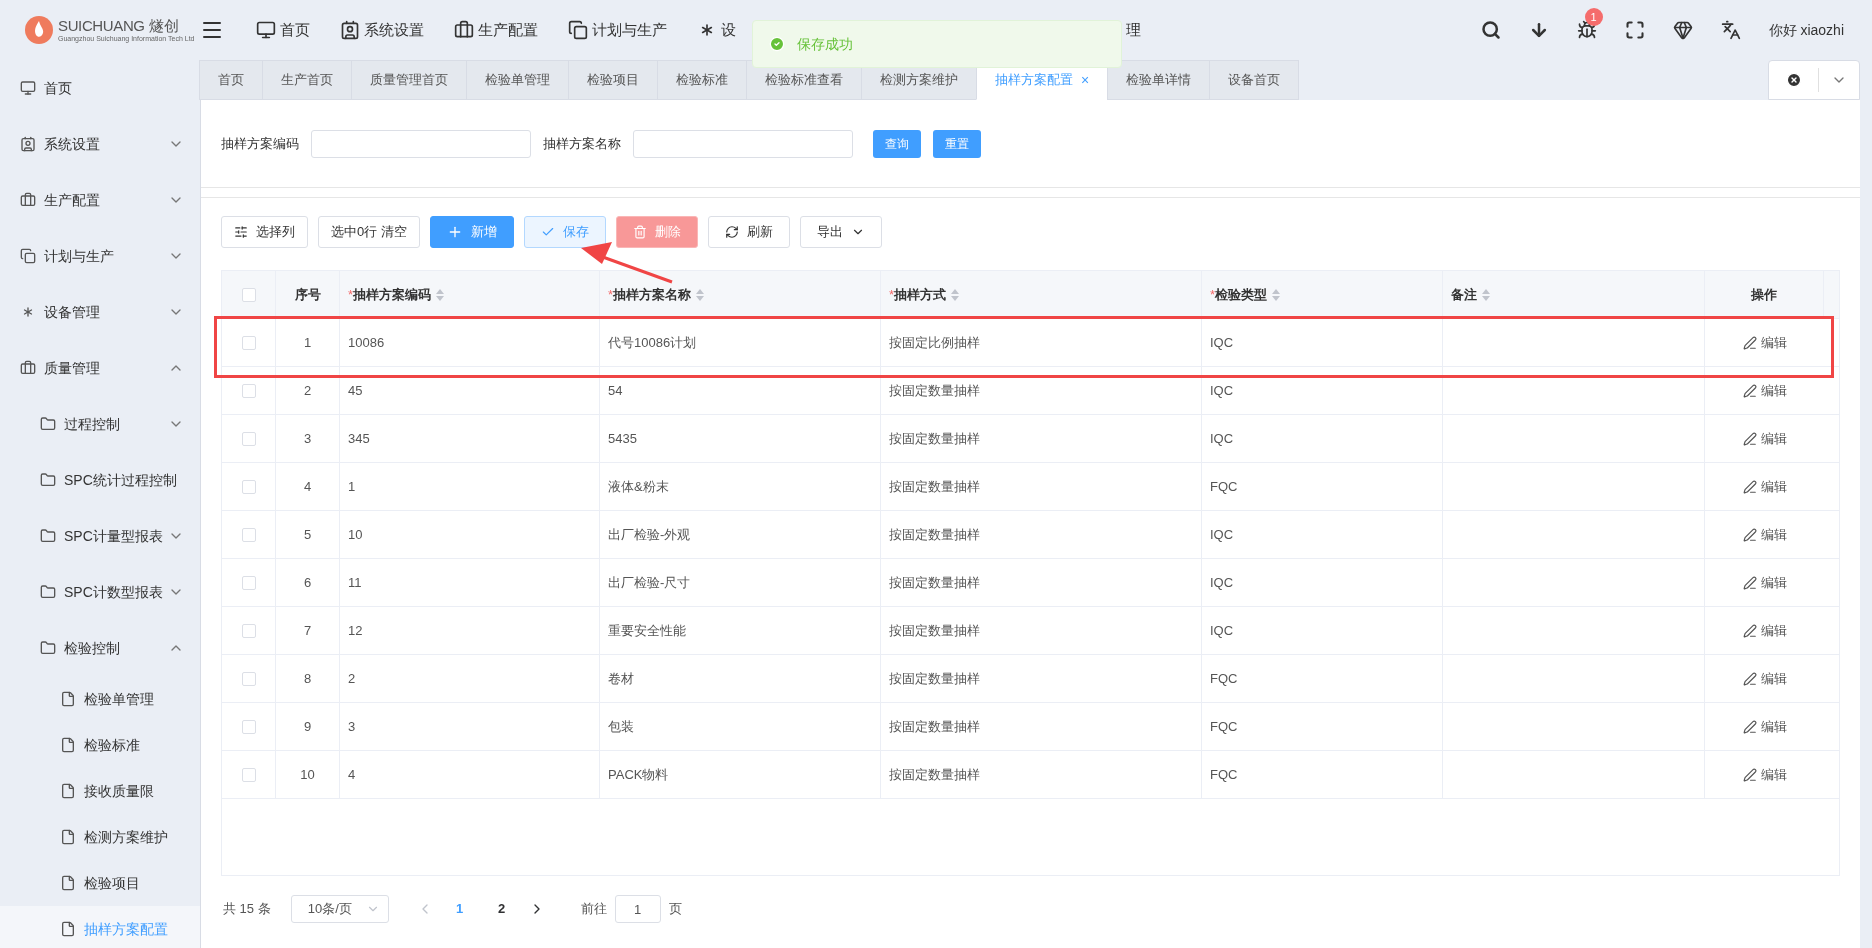  I want to click on sidebar-item: 检验控制, so click(100, 648).